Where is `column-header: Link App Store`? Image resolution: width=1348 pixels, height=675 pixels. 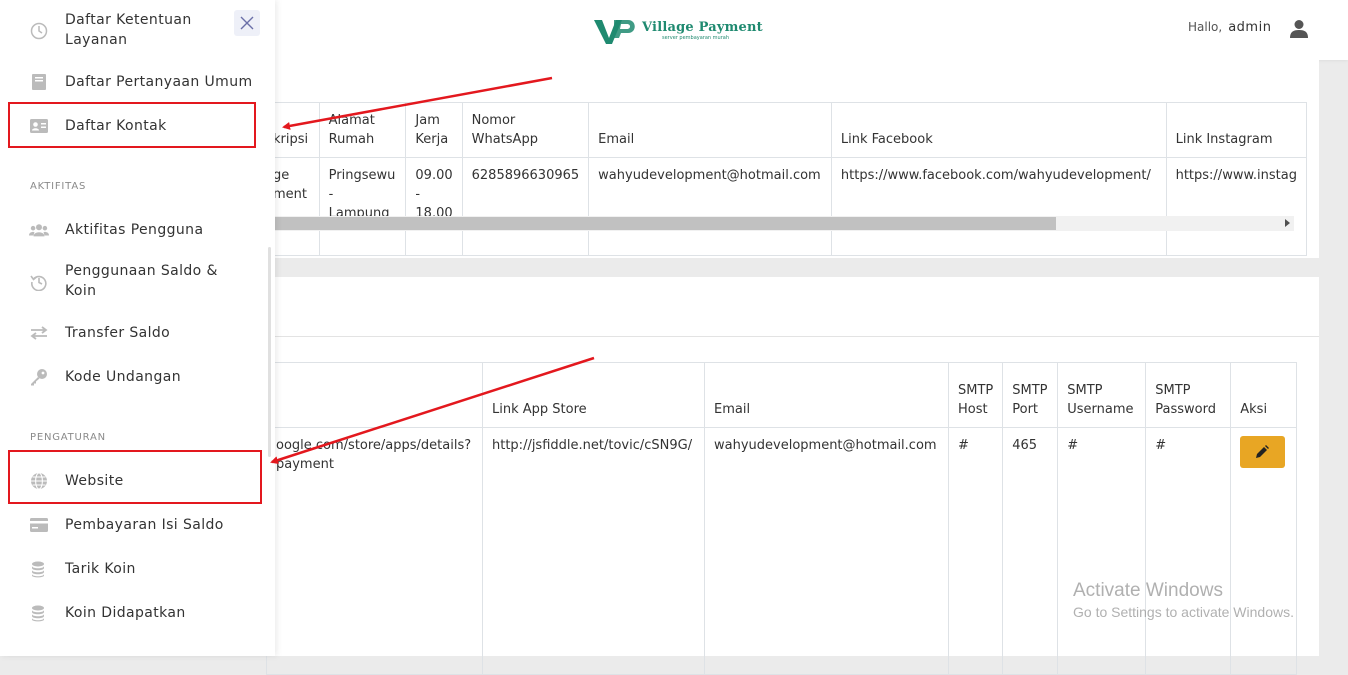 column-header: Link App Store is located at coordinates (593, 395).